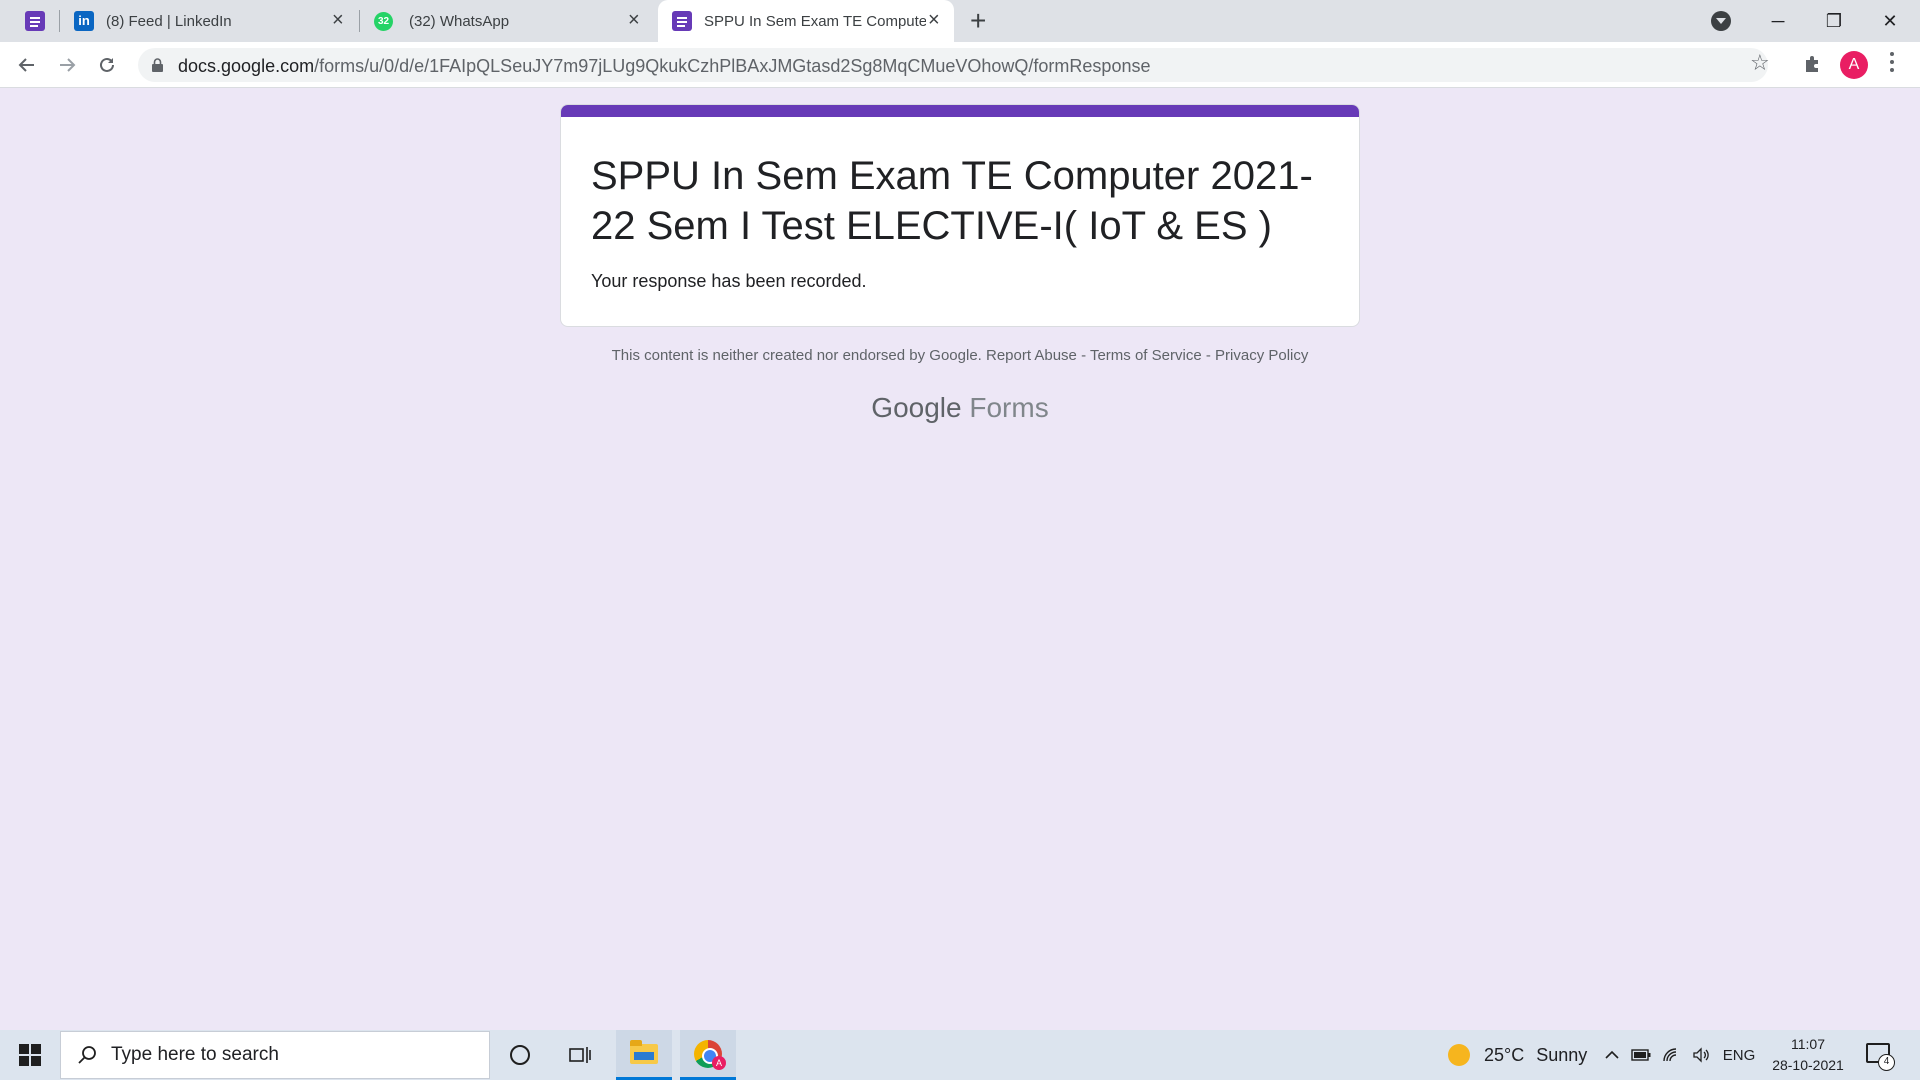 Image resolution: width=1920 pixels, height=1080 pixels. I want to click on profile-avatar: A, so click(1854, 65).